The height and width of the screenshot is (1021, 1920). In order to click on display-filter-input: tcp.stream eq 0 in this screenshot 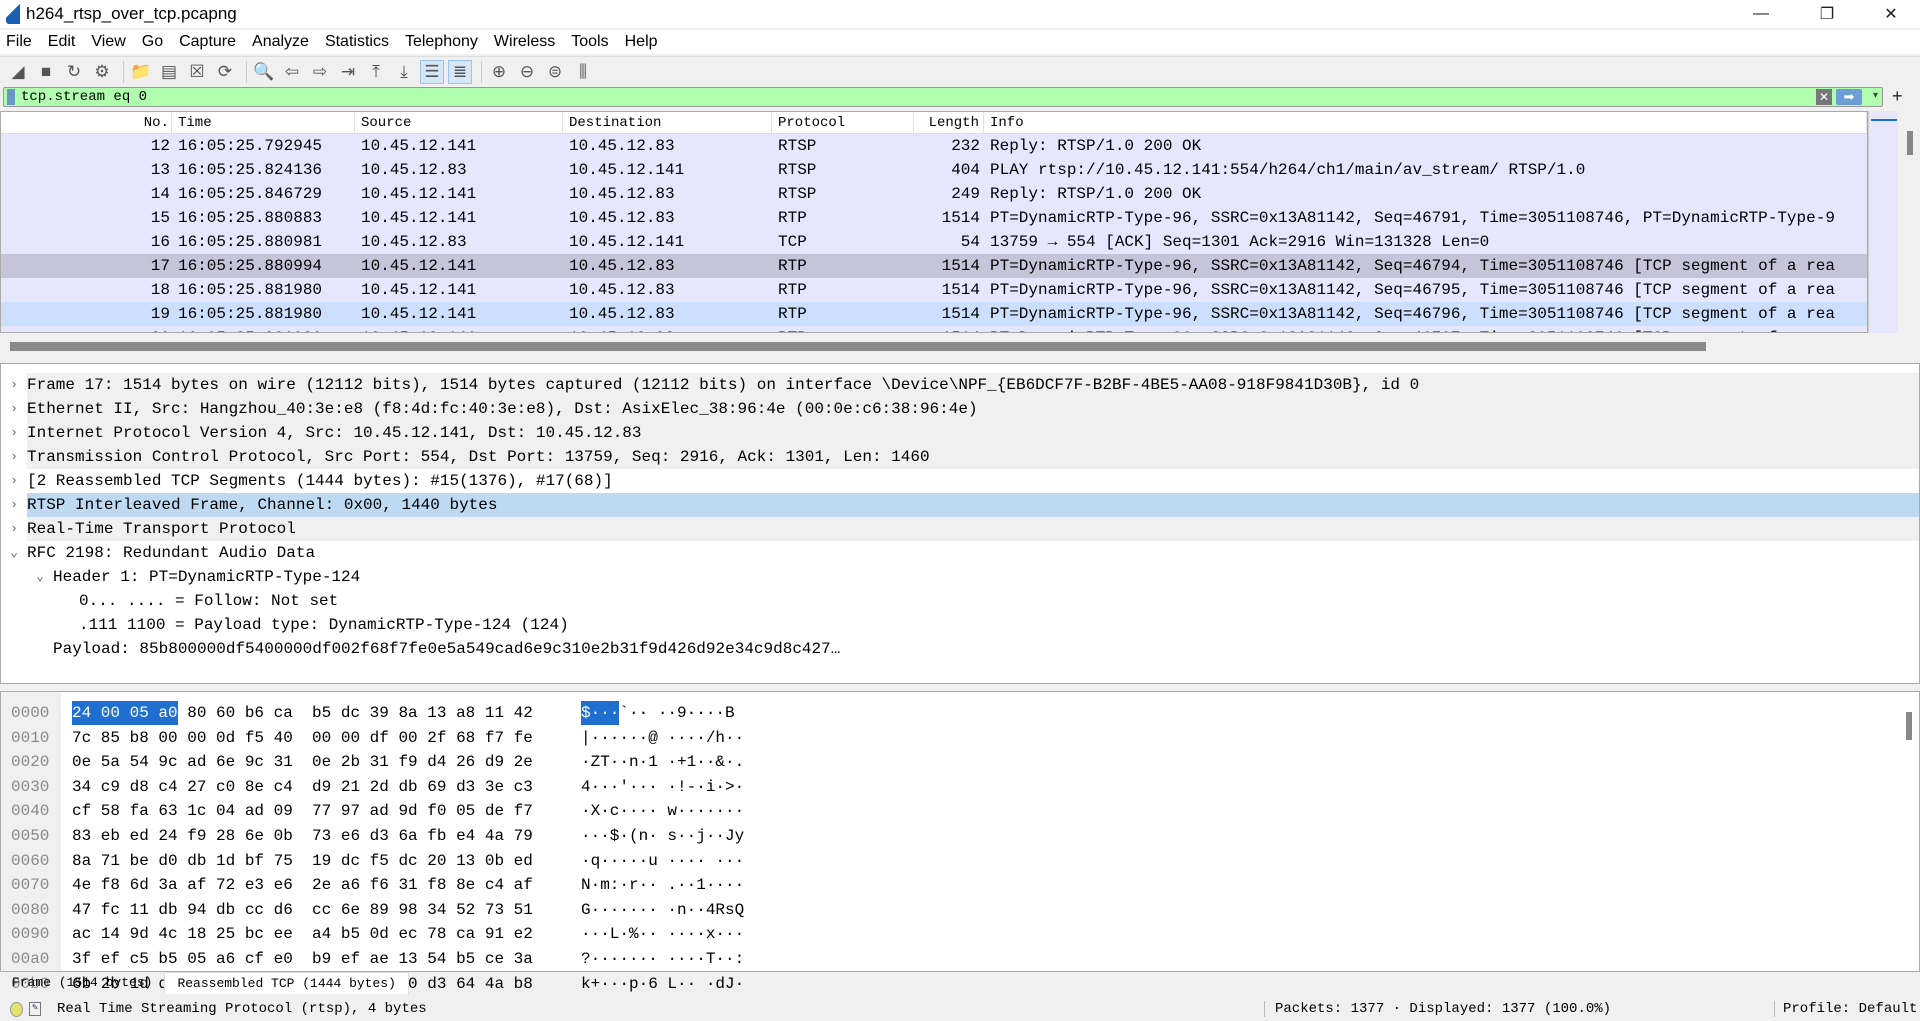, I will do `click(84, 97)`.